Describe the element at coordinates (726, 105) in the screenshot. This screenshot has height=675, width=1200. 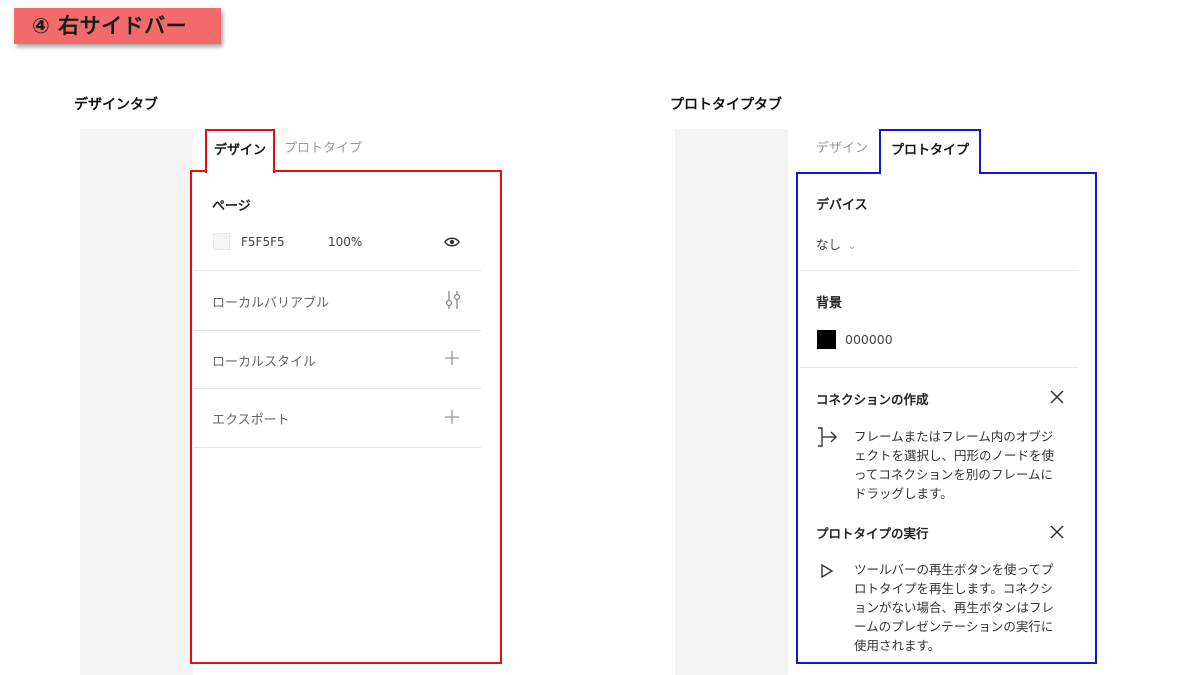
I see `prototype-tab-caption: プロトタイプタブ` at that location.